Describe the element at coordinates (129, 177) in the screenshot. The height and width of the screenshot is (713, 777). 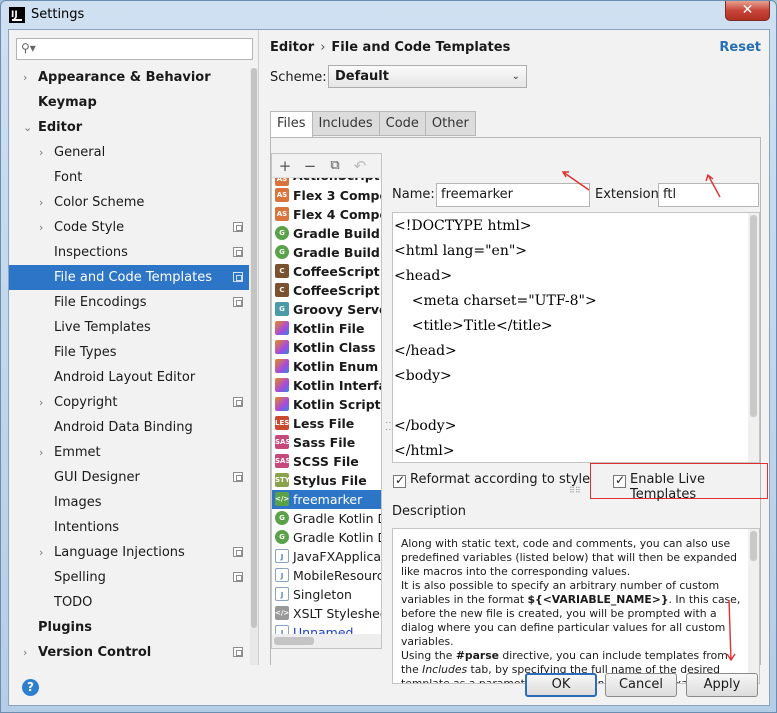
I see `sidebar-item-font: Font` at that location.